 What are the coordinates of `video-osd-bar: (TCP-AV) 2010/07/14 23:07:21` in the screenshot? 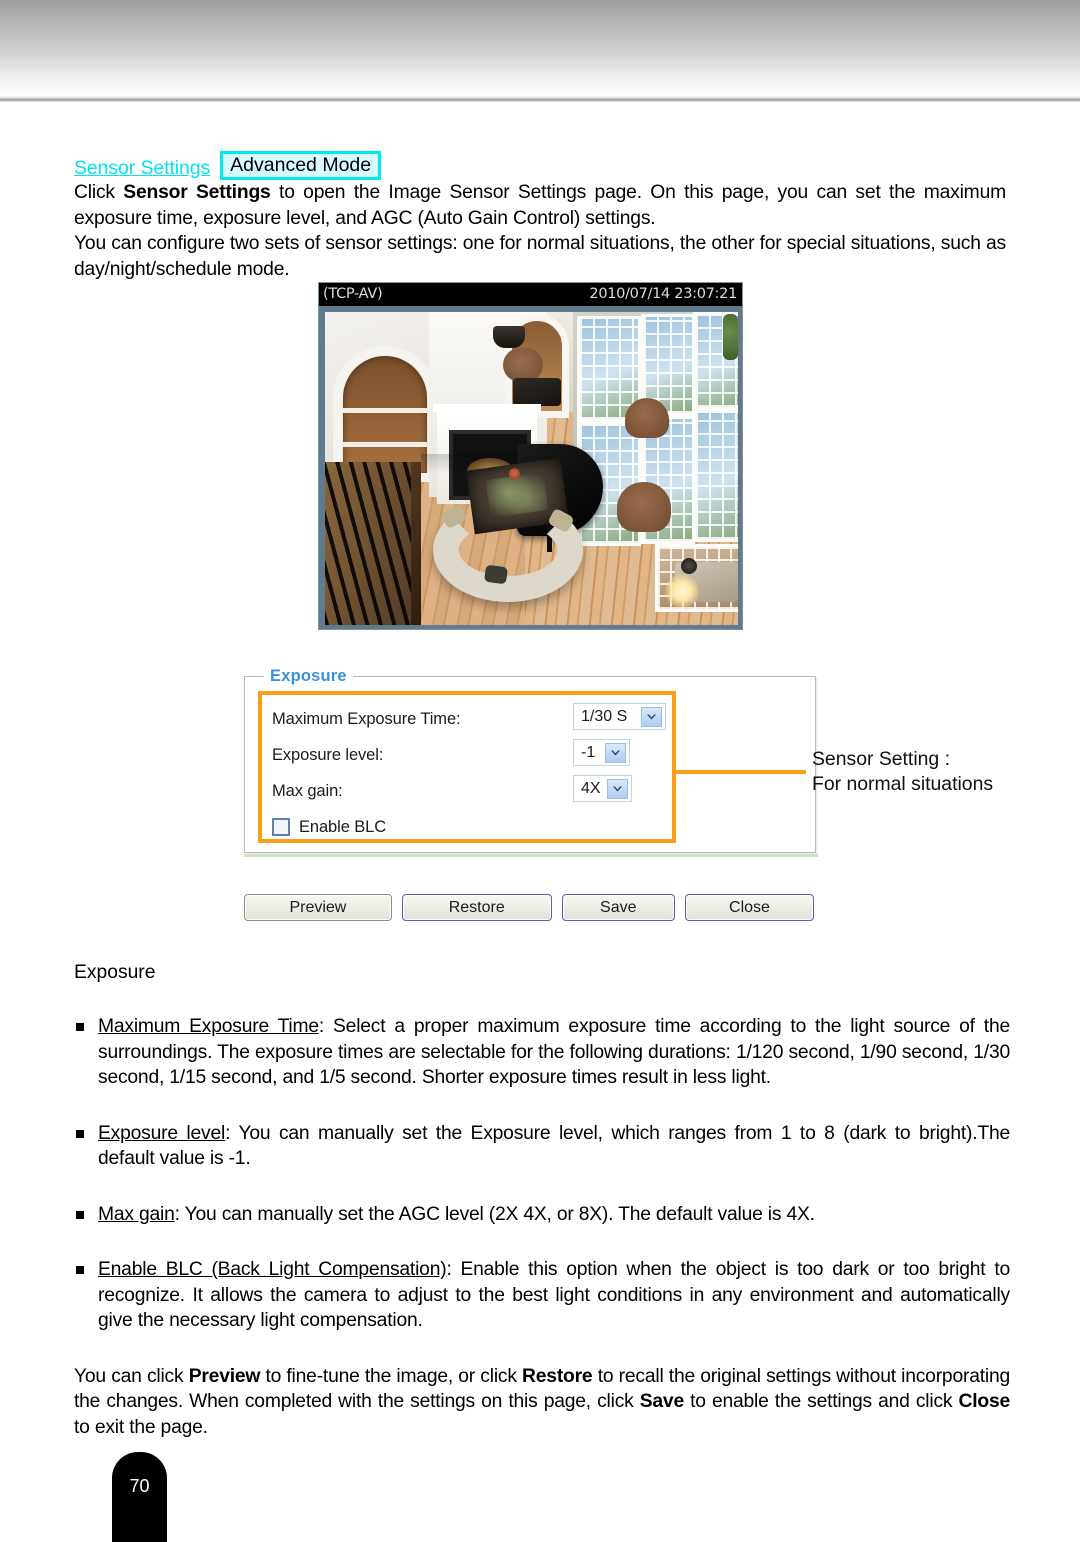 It's located at (530, 294).